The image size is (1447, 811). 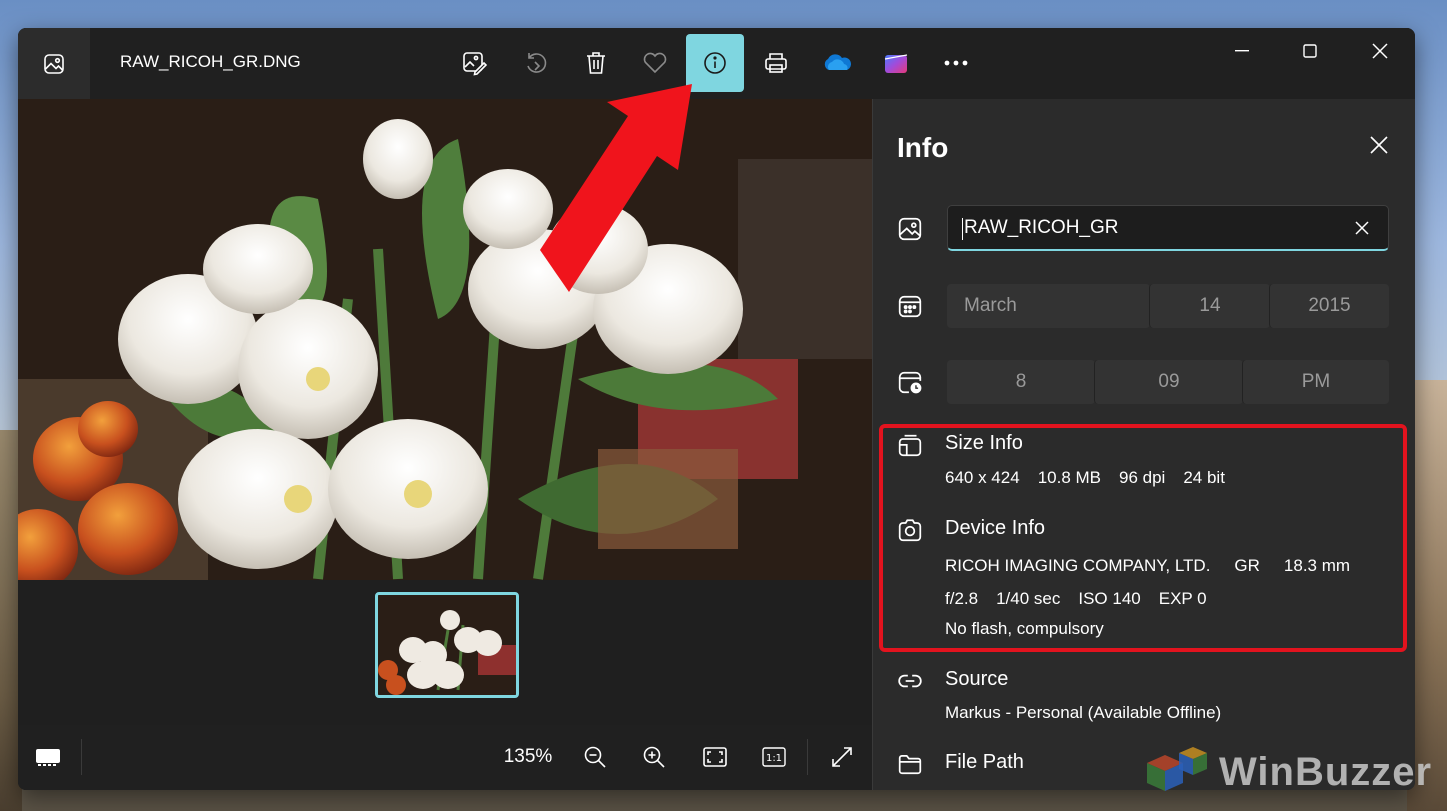 I want to click on close-window-button, so click(x=1380, y=51).